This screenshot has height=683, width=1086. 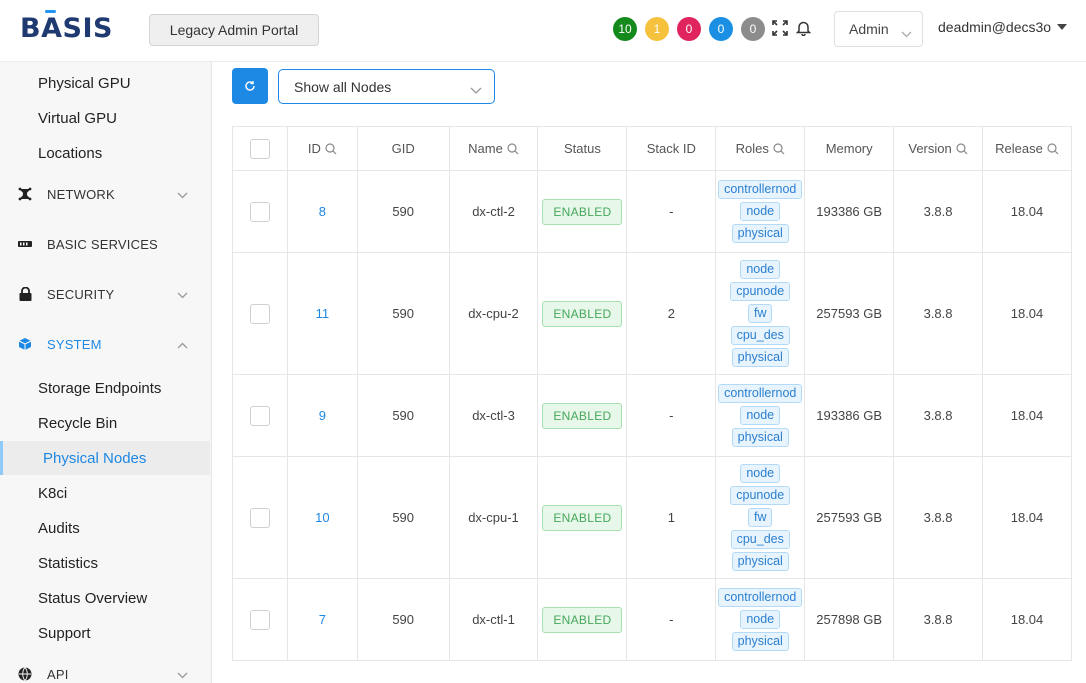 I want to click on node-id-link: 9, so click(x=322, y=415).